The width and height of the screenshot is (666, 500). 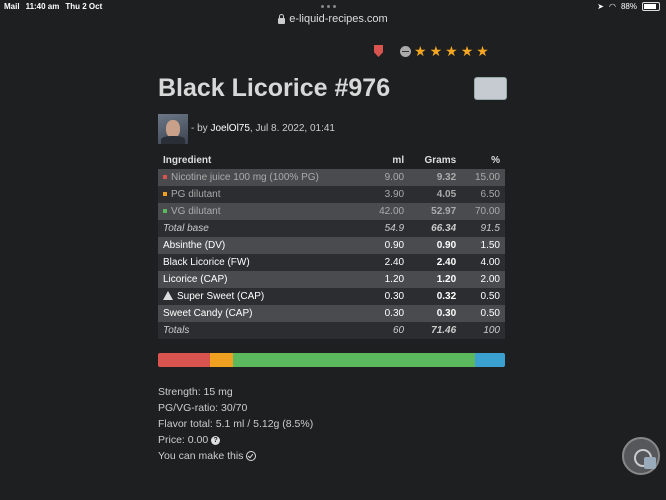 What do you see at coordinates (490, 279) in the screenshot?
I see `ingredient-pct: 2.00` at bounding box center [490, 279].